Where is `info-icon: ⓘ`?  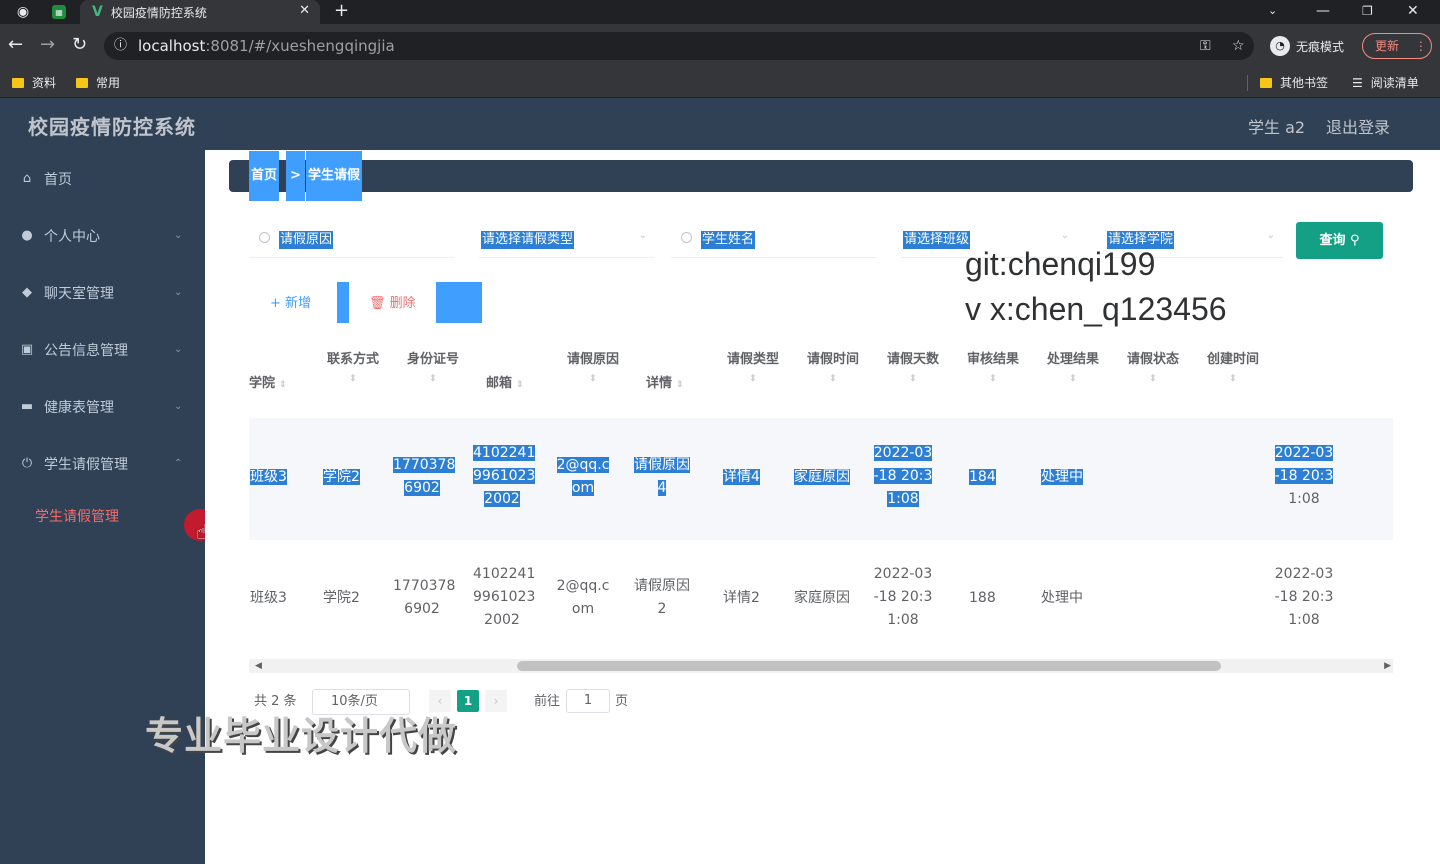
info-icon: ⓘ is located at coordinates (120, 46).